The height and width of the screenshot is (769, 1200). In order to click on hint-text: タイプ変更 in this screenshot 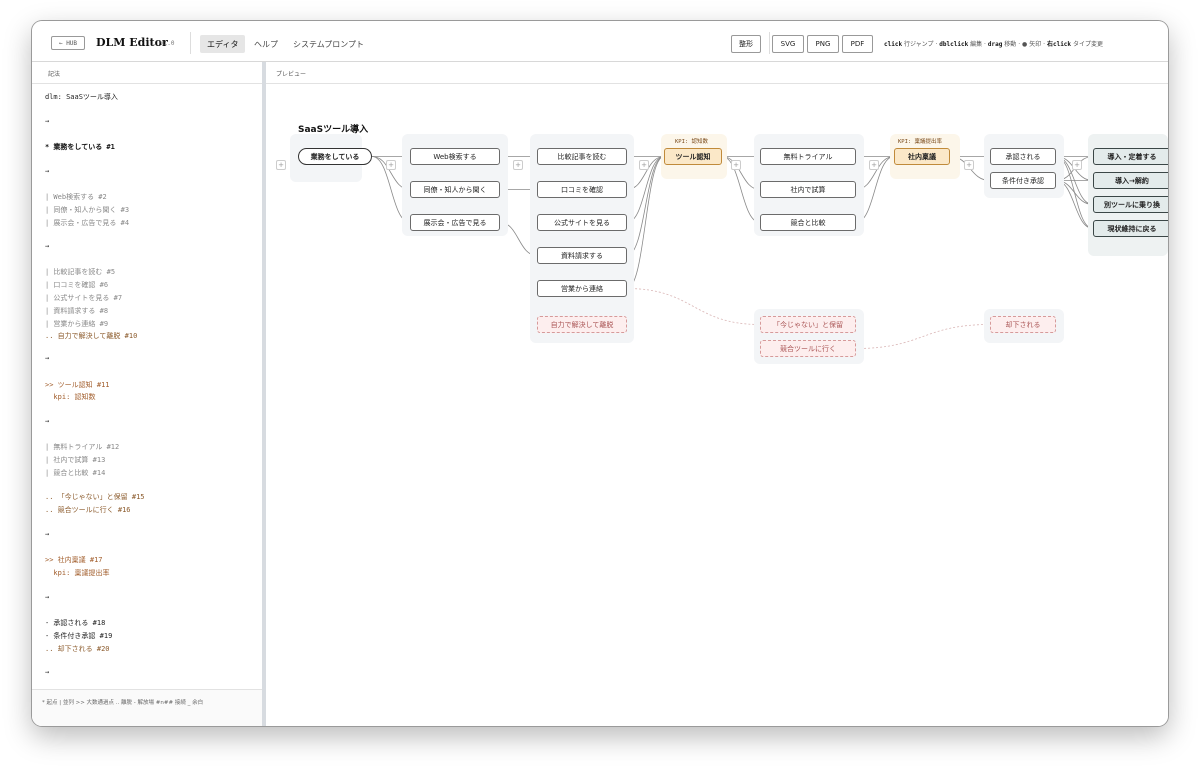, I will do `click(1087, 44)`.